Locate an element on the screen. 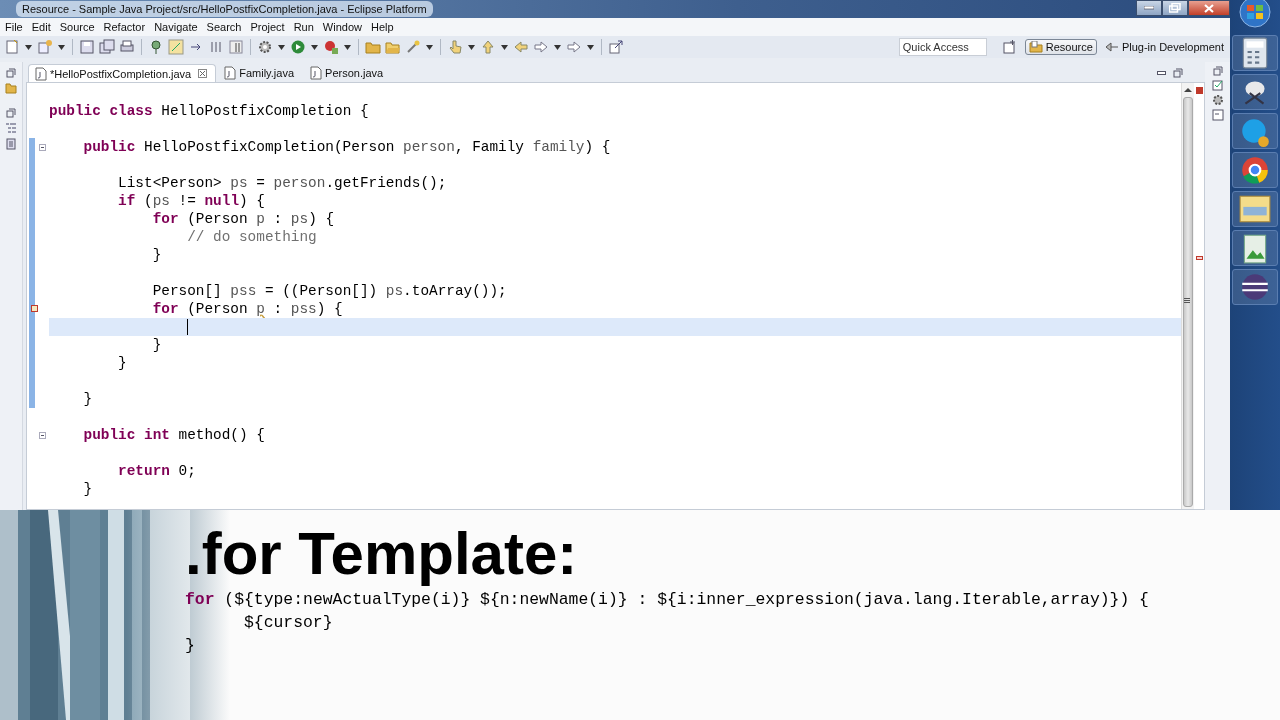  file-explorer-icon is located at coordinates (1255, 209).